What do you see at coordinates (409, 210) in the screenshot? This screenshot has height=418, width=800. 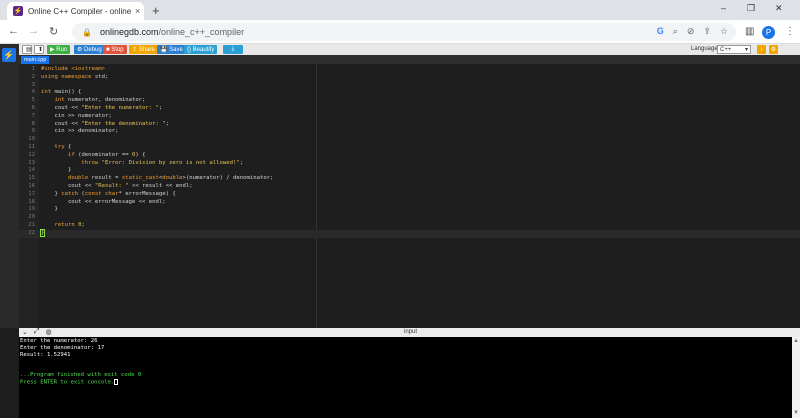 I see `code-line: 19 }` at bounding box center [409, 210].